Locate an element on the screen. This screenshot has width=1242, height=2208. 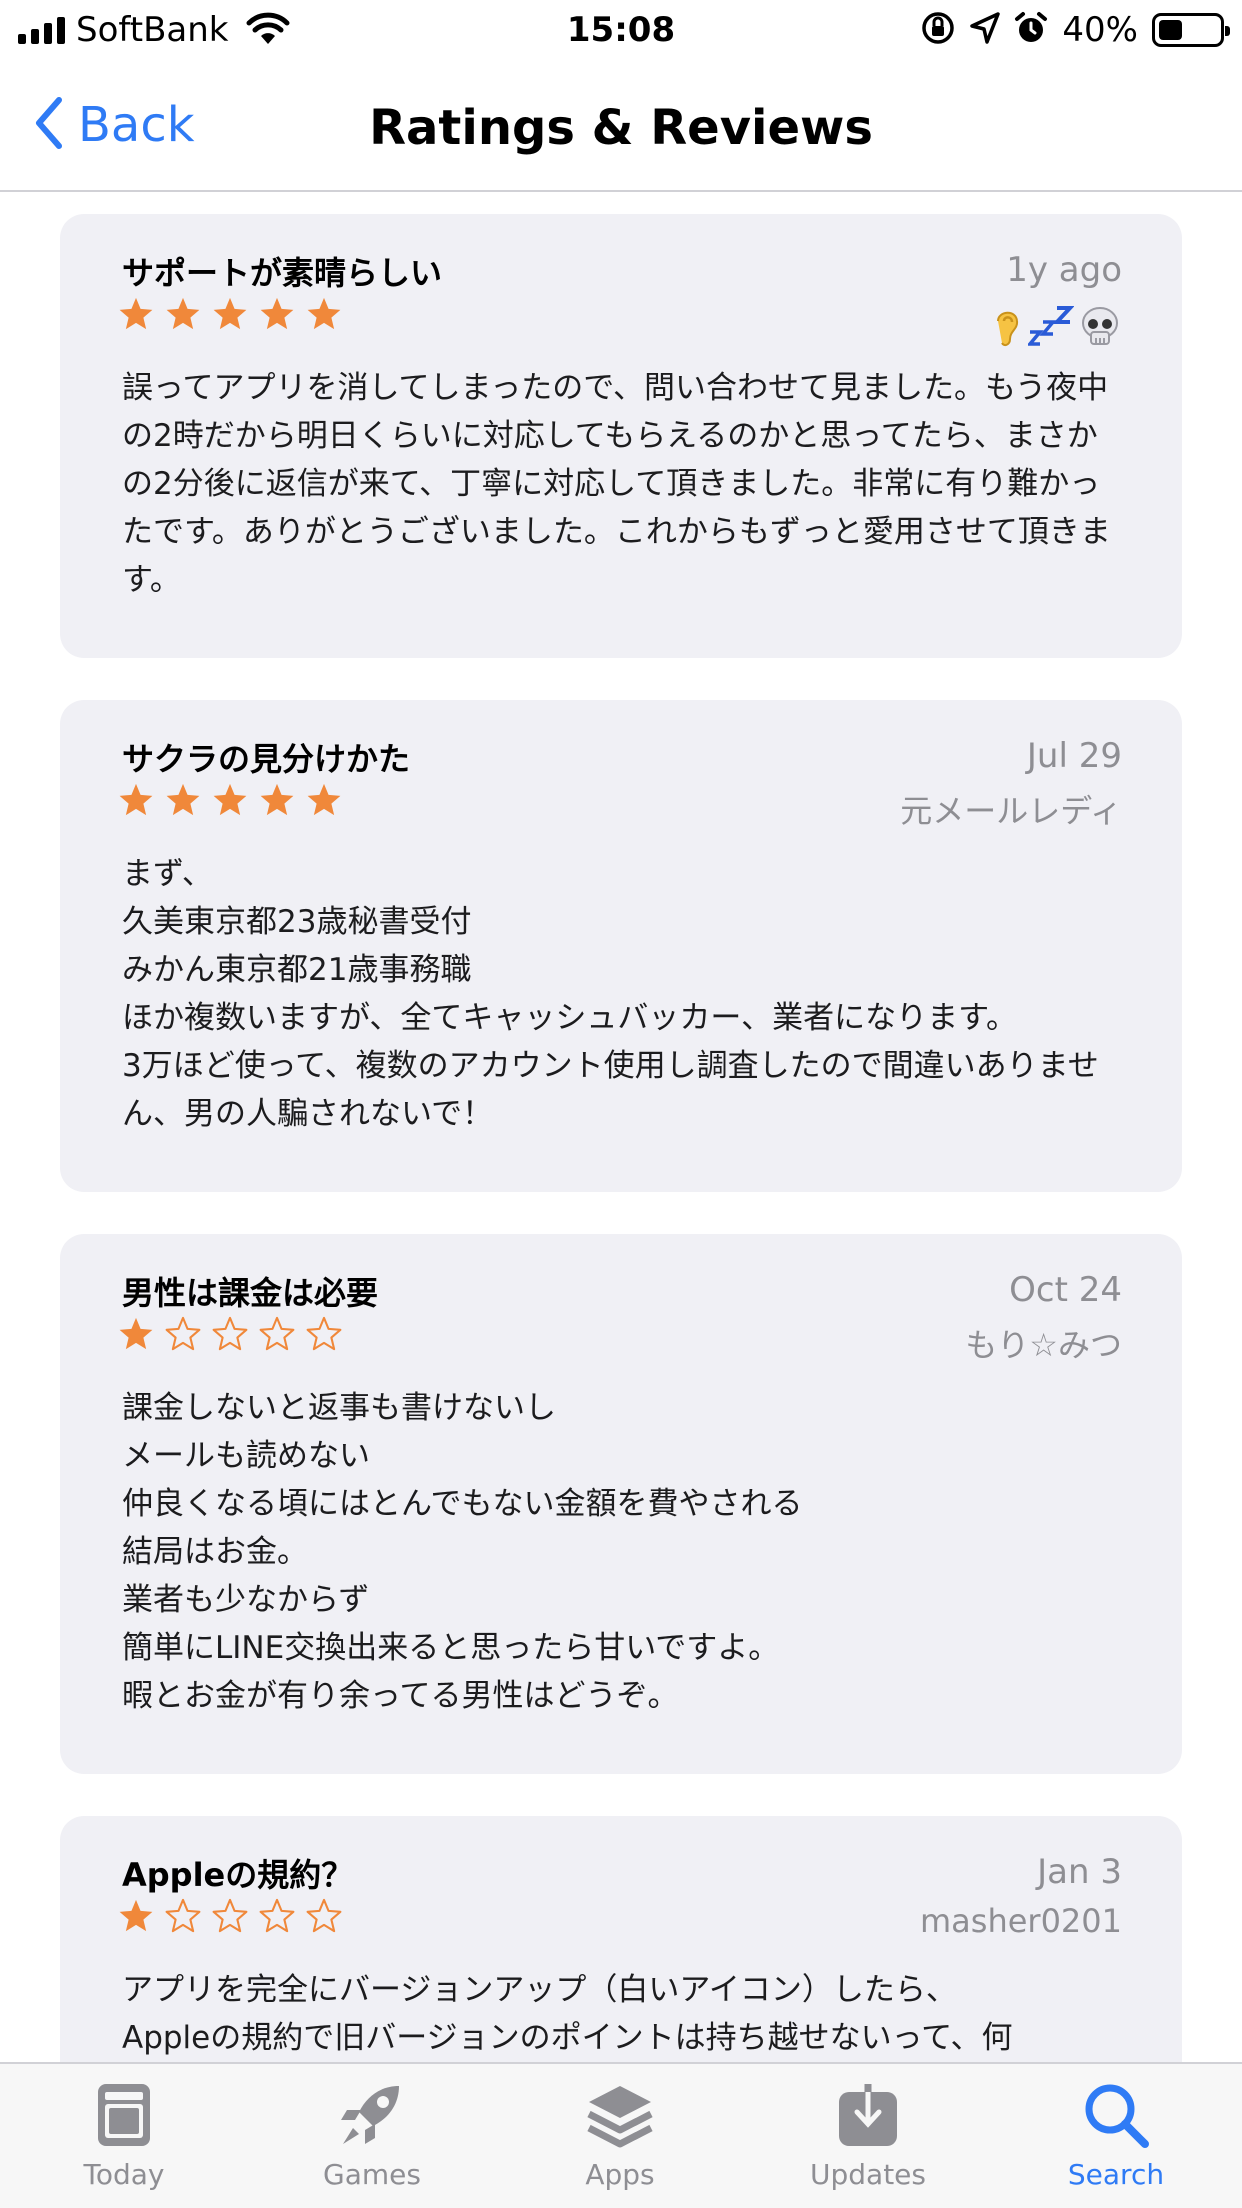
location-arrow-icon is located at coordinates (985, 30).